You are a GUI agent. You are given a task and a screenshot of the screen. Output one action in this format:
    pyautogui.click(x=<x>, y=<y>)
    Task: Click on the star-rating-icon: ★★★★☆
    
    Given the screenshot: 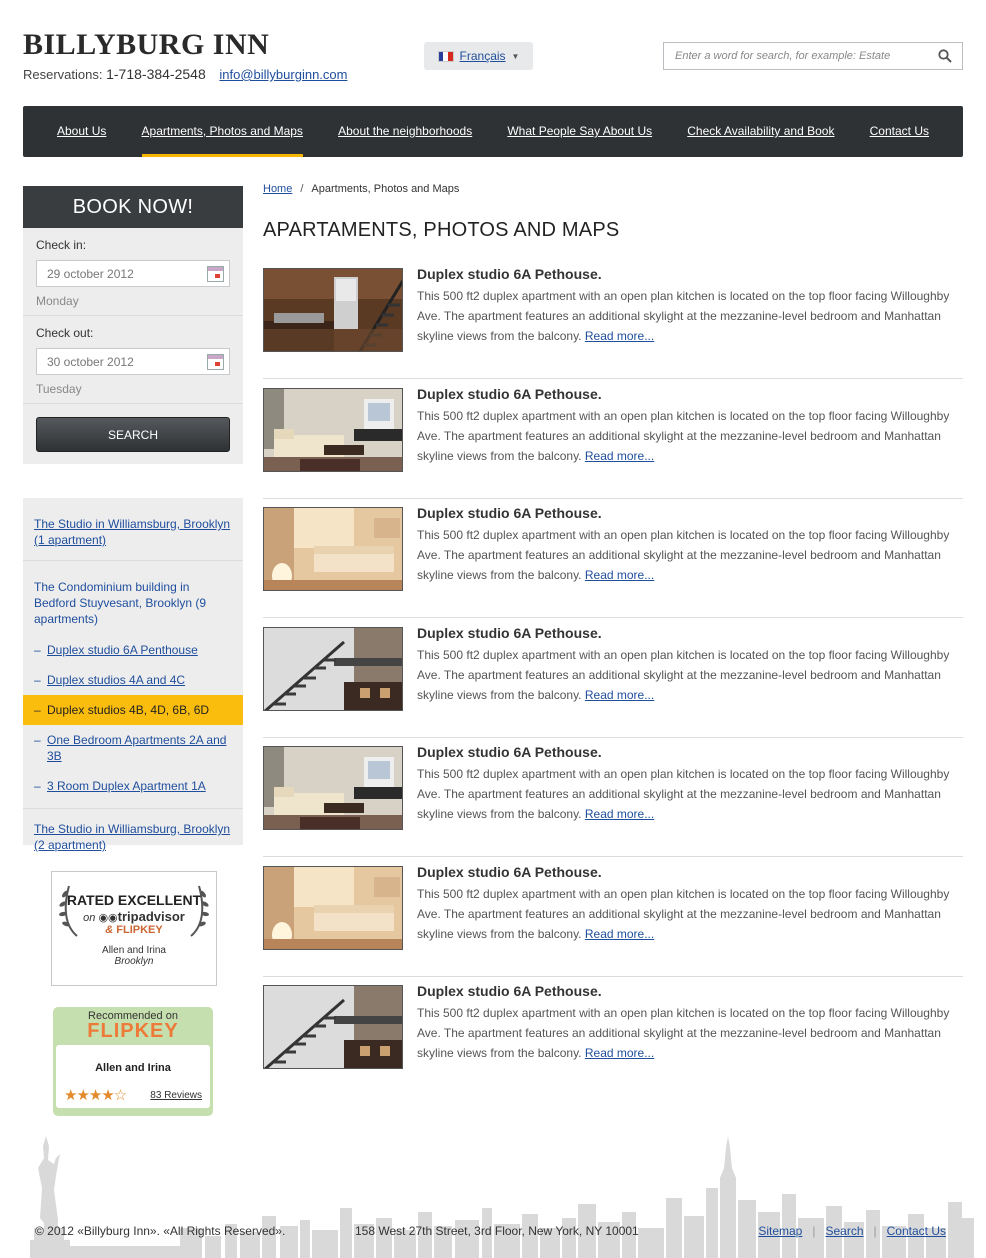 What is the action you would take?
    pyautogui.click(x=95, y=1095)
    